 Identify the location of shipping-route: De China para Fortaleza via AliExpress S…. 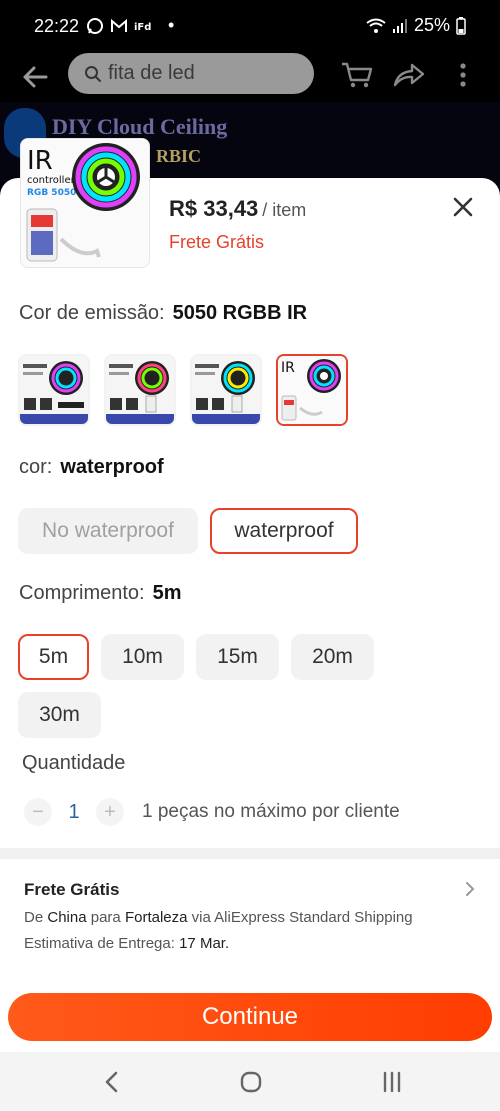
(218, 917).